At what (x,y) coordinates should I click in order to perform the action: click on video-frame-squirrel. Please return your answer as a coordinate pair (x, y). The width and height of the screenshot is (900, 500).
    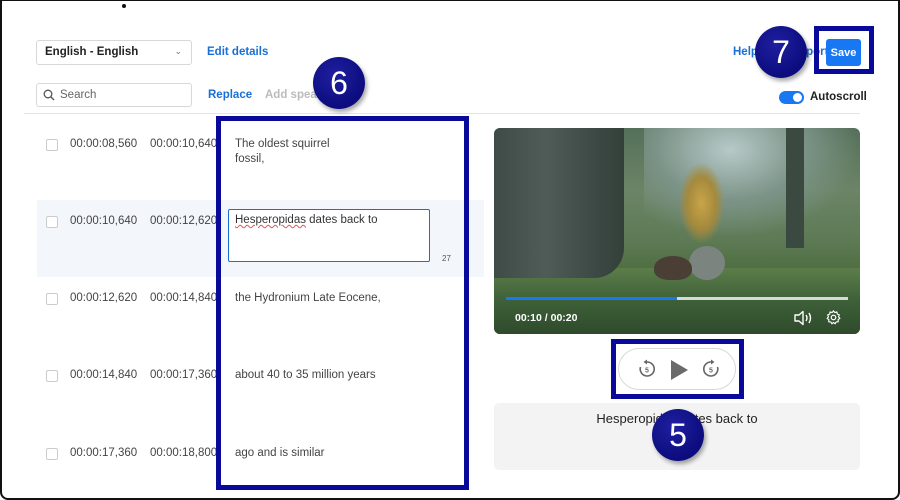
    Looking at the image, I should click on (673, 268).